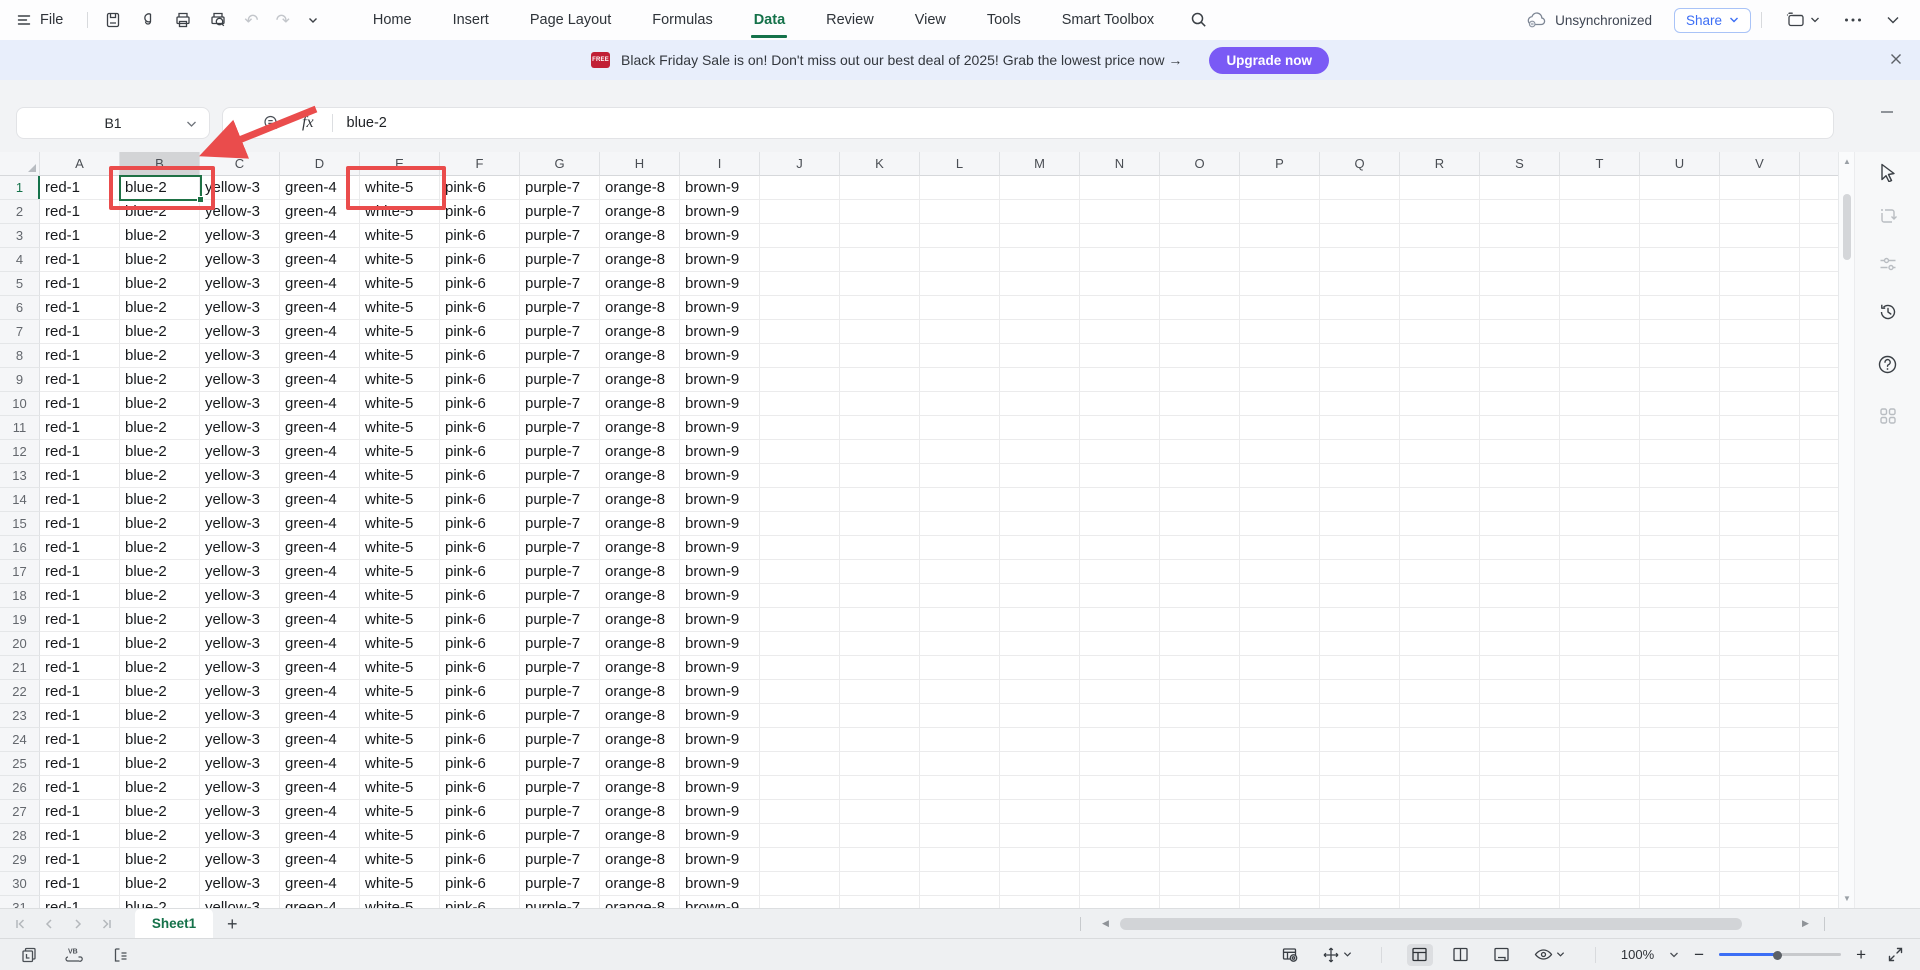 This screenshot has height=970, width=1920. What do you see at coordinates (80, 524) in the screenshot?
I see `cell-A15: red-1` at bounding box center [80, 524].